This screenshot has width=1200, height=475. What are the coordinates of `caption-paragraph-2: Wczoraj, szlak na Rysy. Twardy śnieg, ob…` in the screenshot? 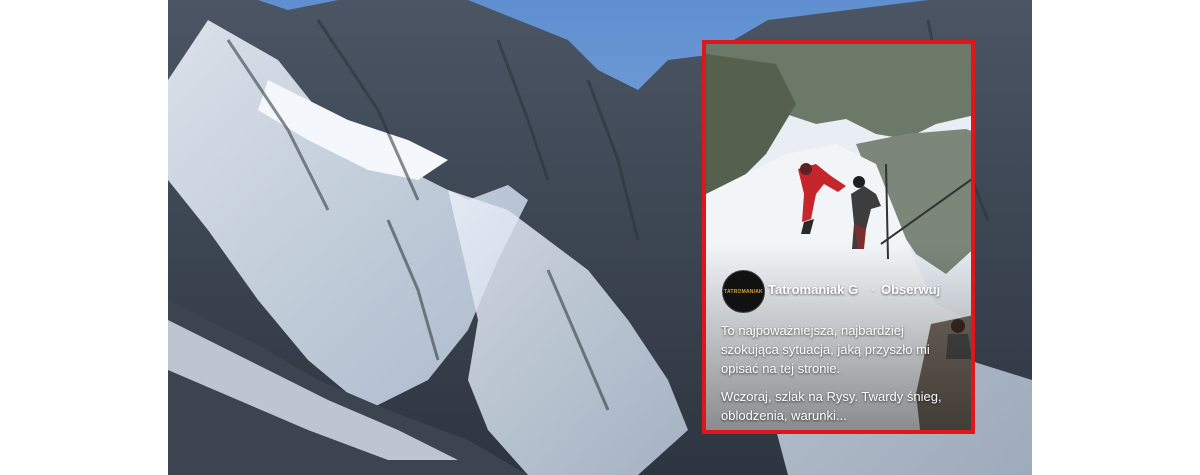 It's located at (831, 406).